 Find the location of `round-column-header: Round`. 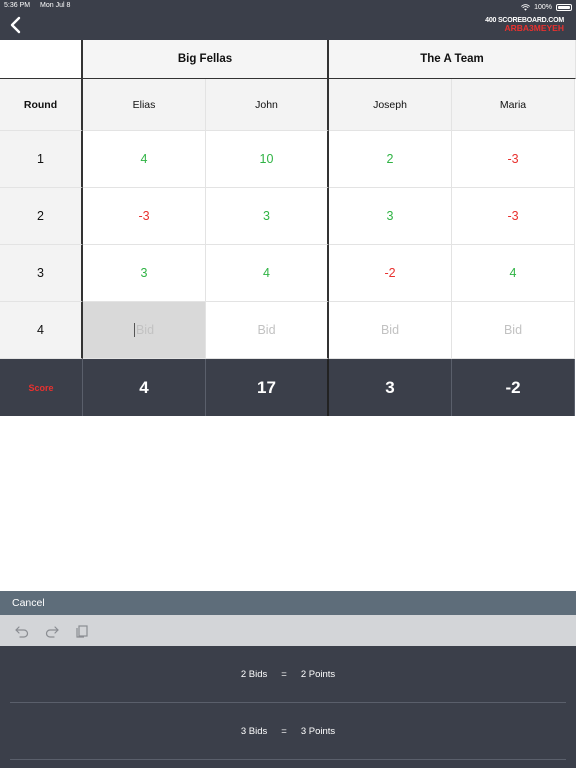

round-column-header: Round is located at coordinates (41, 105).